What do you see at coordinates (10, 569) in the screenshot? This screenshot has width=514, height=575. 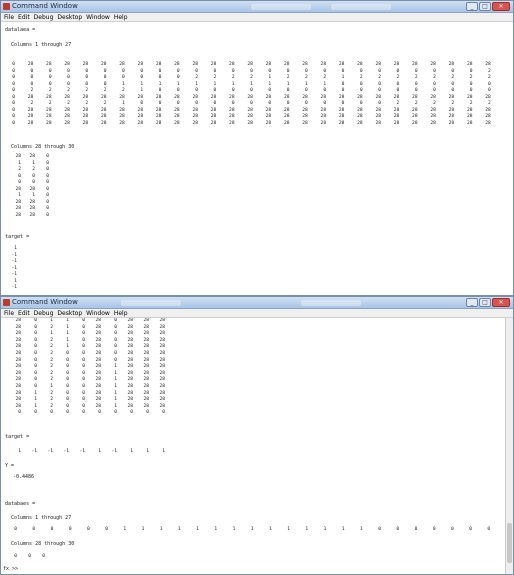 I see `command-prompt: fx >>` at bounding box center [10, 569].